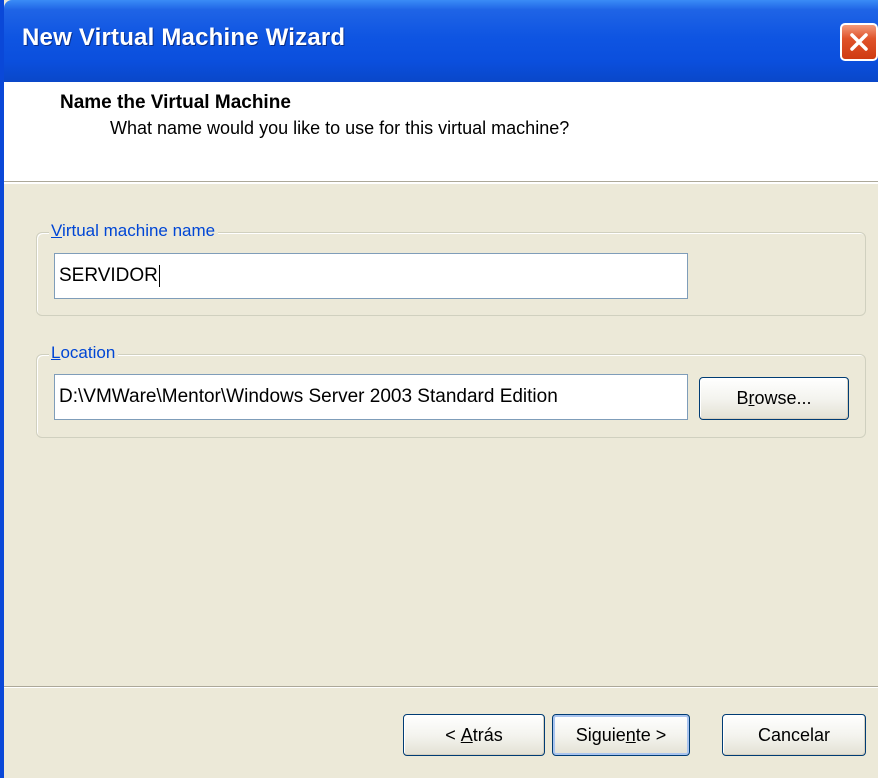 This screenshot has width=878, height=778. I want to click on vm-name-input: SERVIDOR, so click(371, 276).